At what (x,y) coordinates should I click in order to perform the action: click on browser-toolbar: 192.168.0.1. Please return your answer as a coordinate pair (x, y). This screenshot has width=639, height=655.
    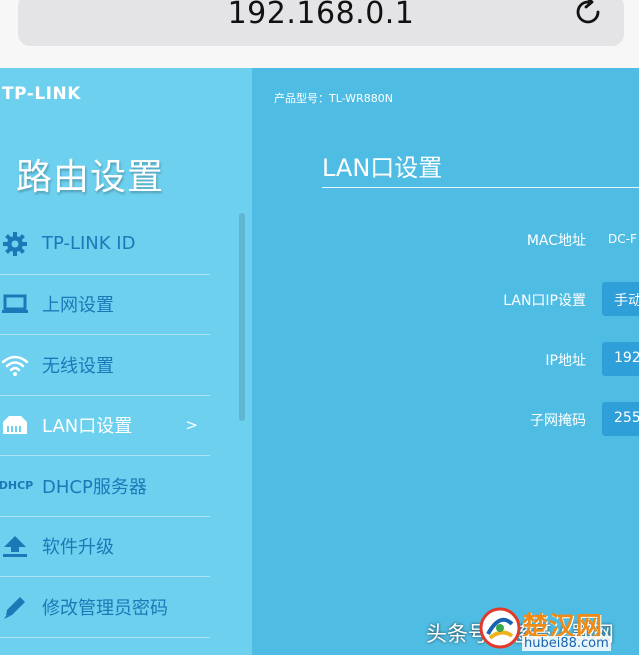
    Looking at the image, I should click on (319, 34).